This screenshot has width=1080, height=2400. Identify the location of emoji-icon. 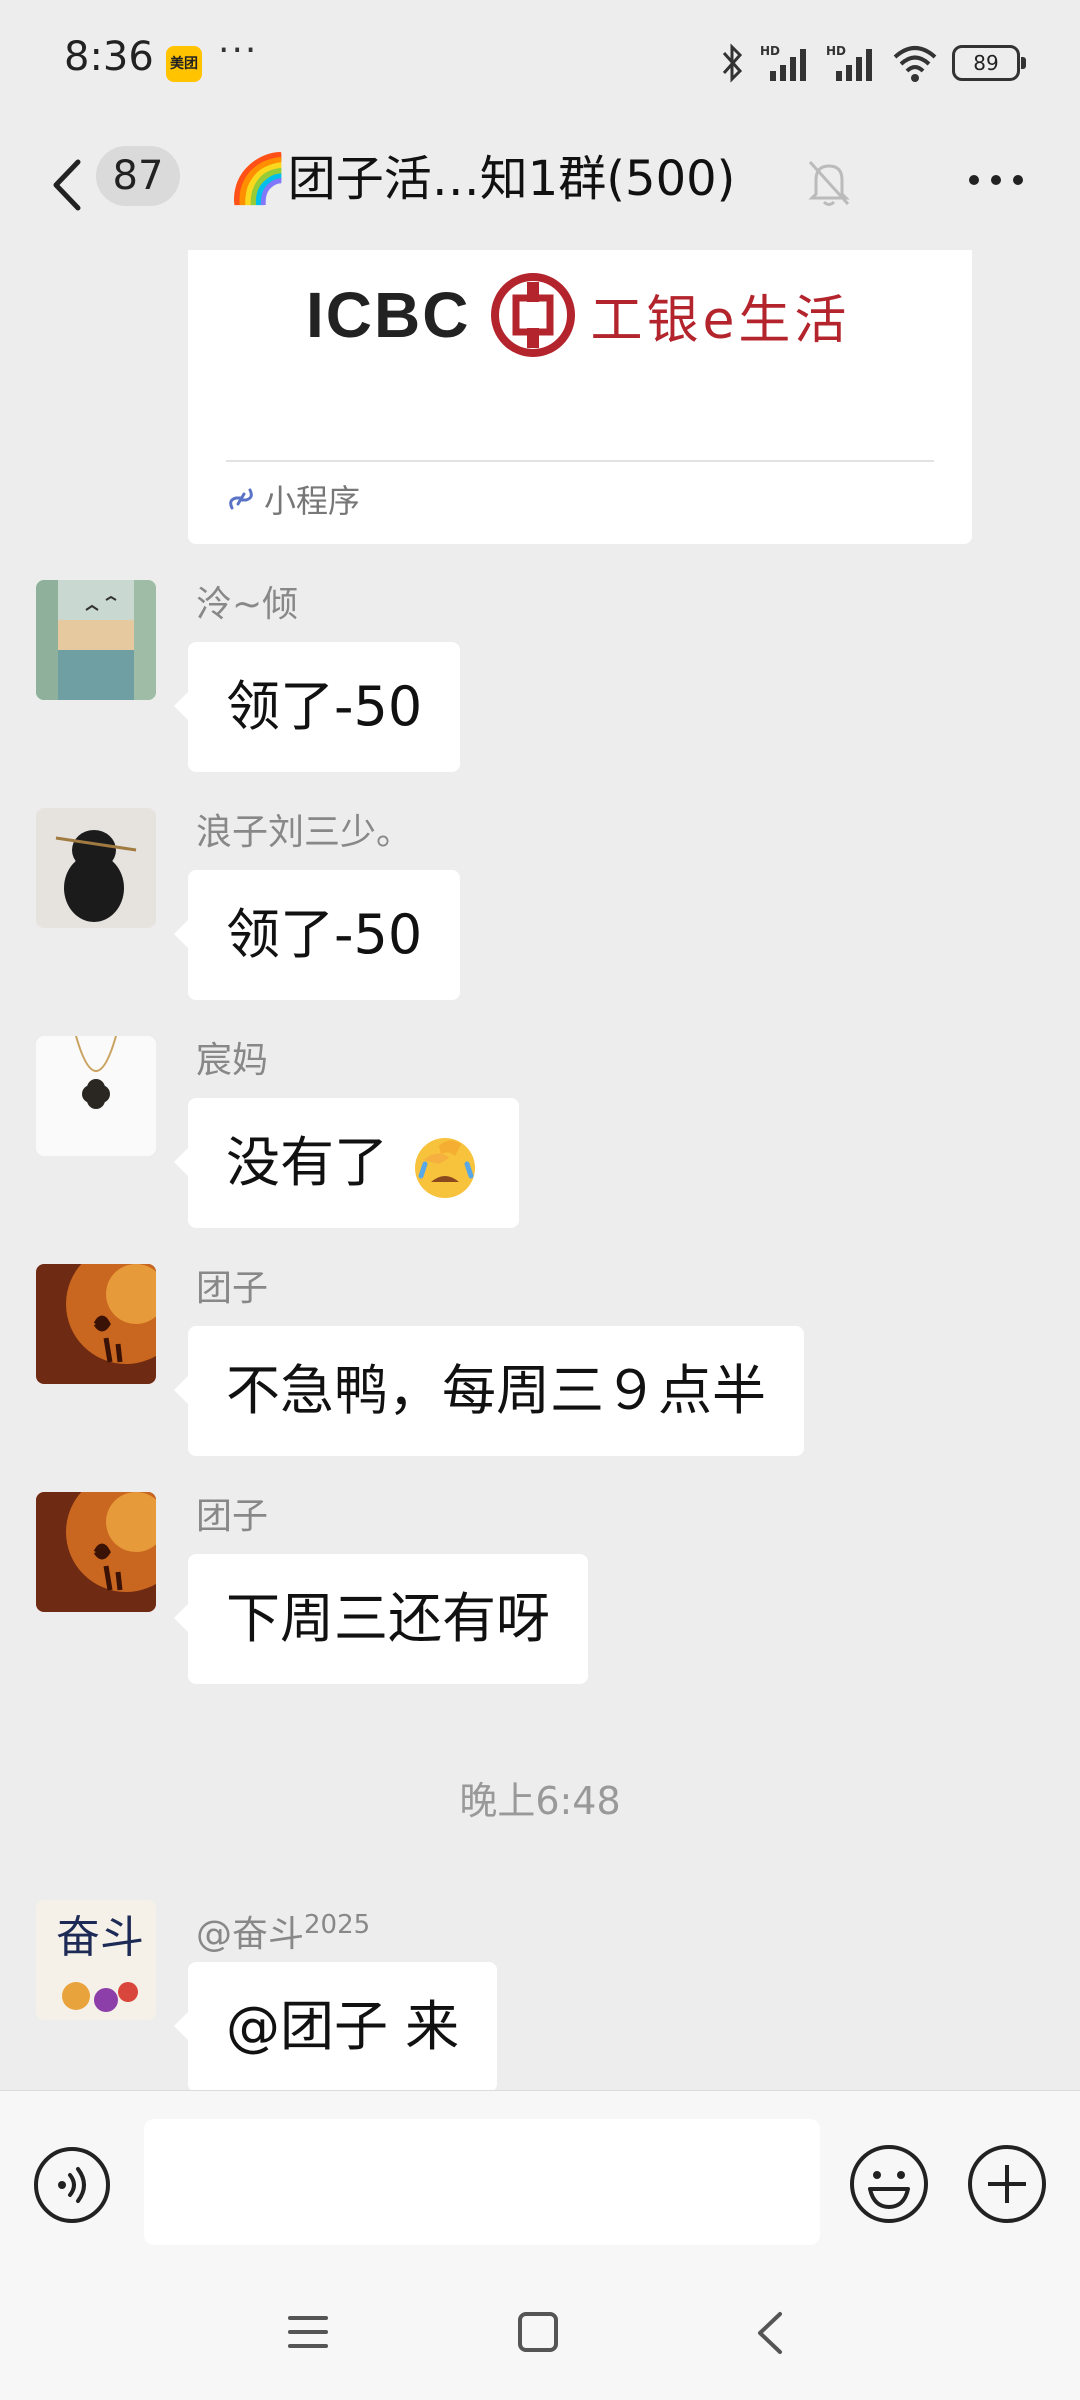
(889, 2184).